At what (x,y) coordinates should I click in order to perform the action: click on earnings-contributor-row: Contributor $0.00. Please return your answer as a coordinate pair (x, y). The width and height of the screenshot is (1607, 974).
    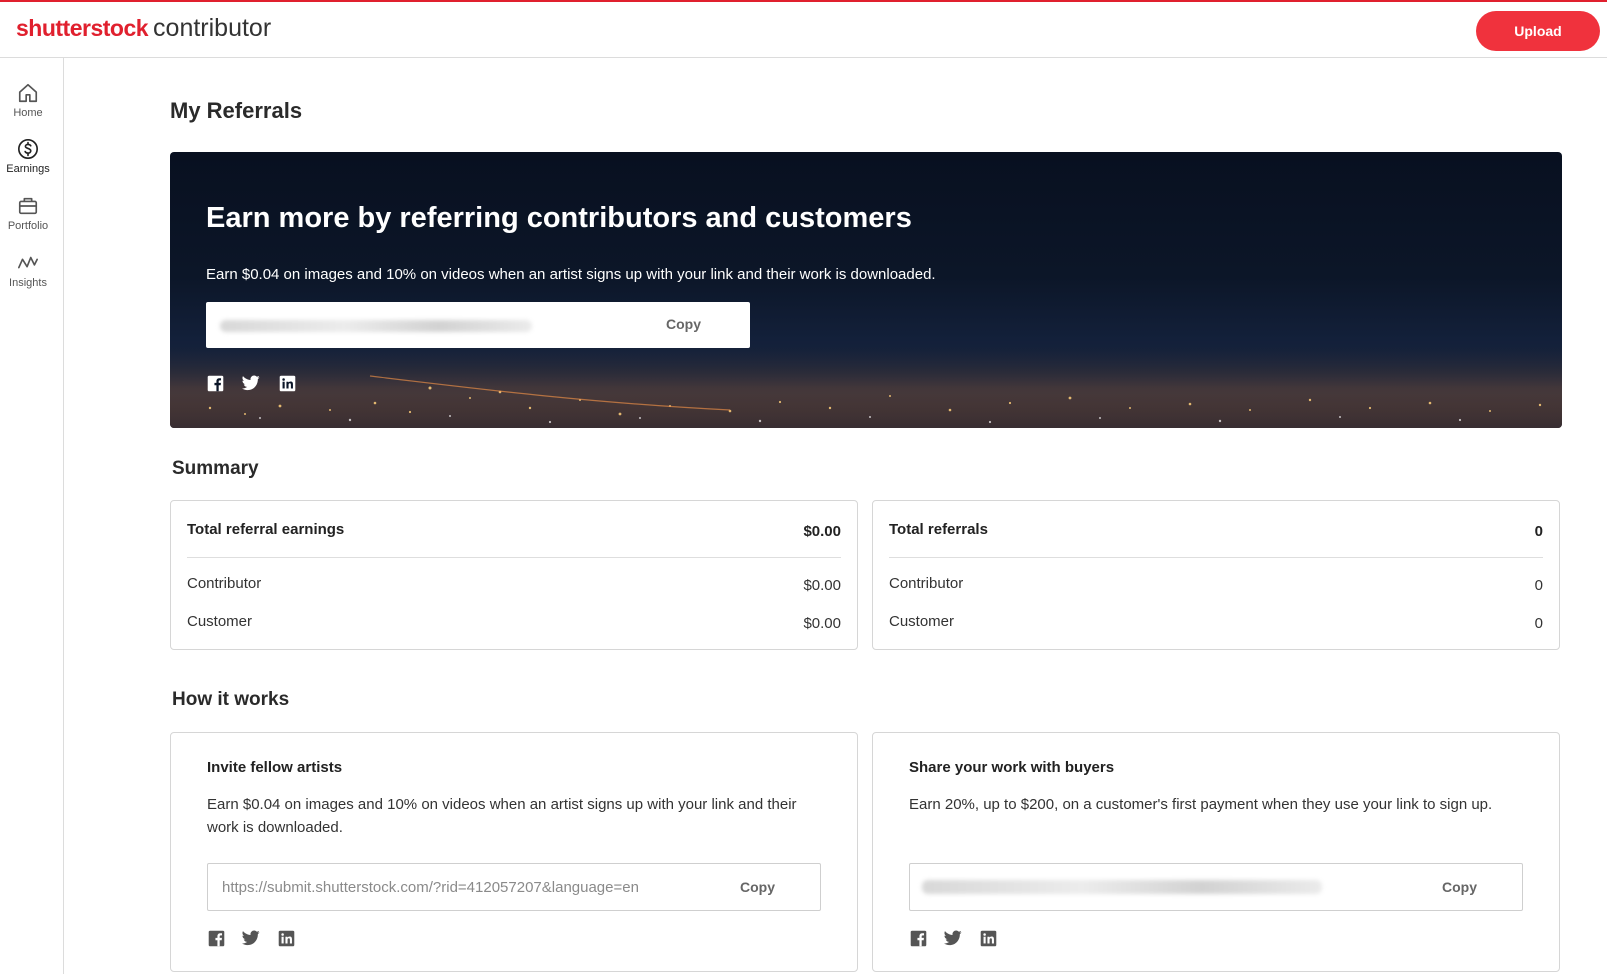
    Looking at the image, I should click on (514, 584).